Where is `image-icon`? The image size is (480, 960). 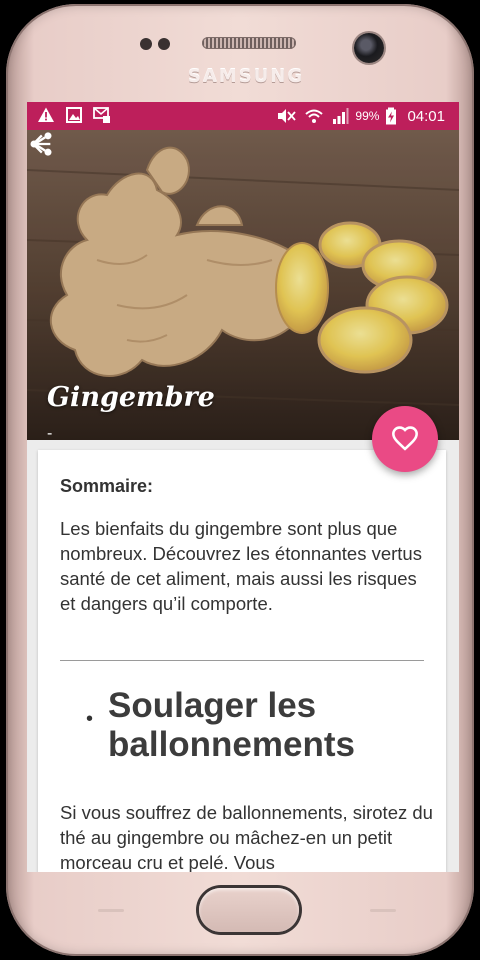
image-icon is located at coordinates (74, 115).